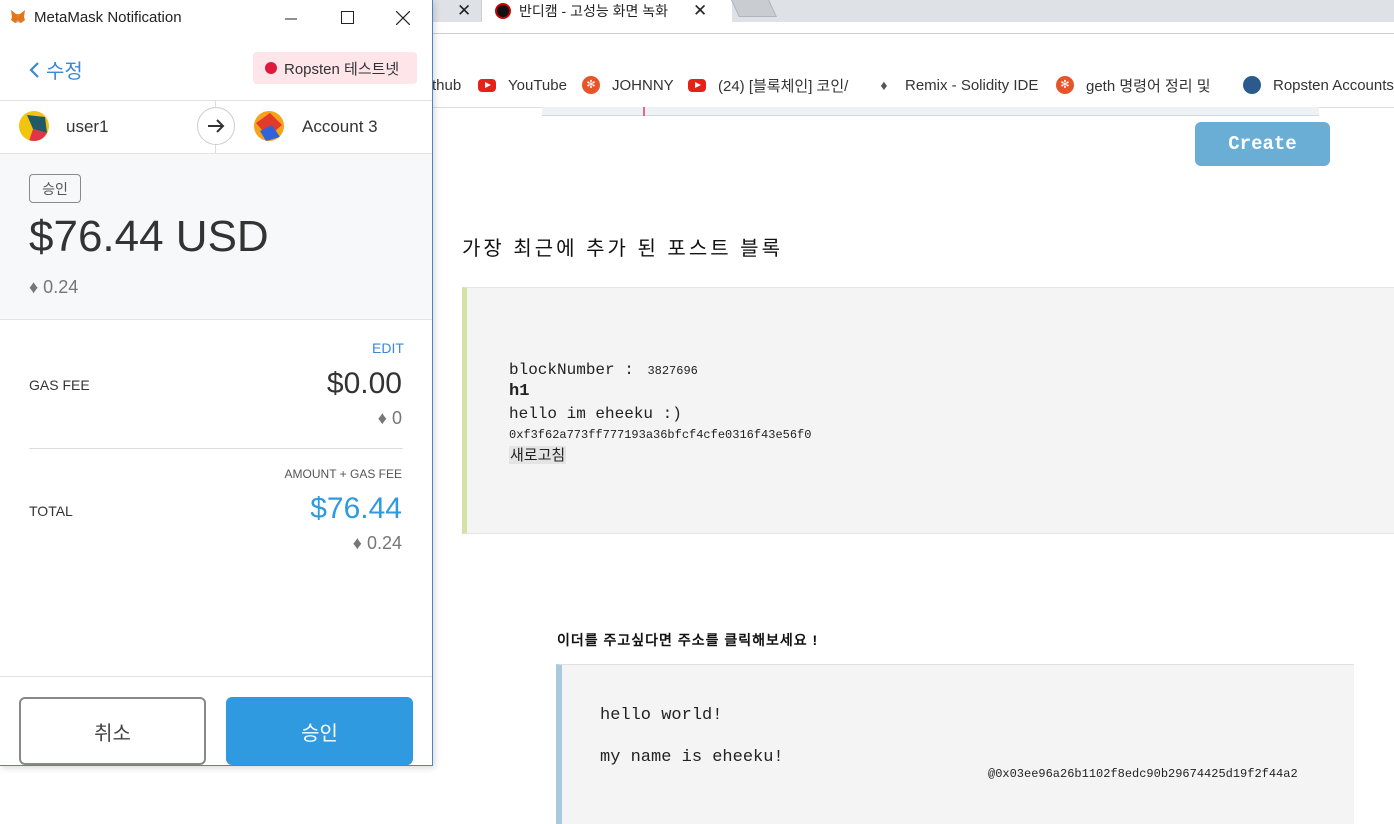  I want to click on maximize-icon, so click(347, 17).